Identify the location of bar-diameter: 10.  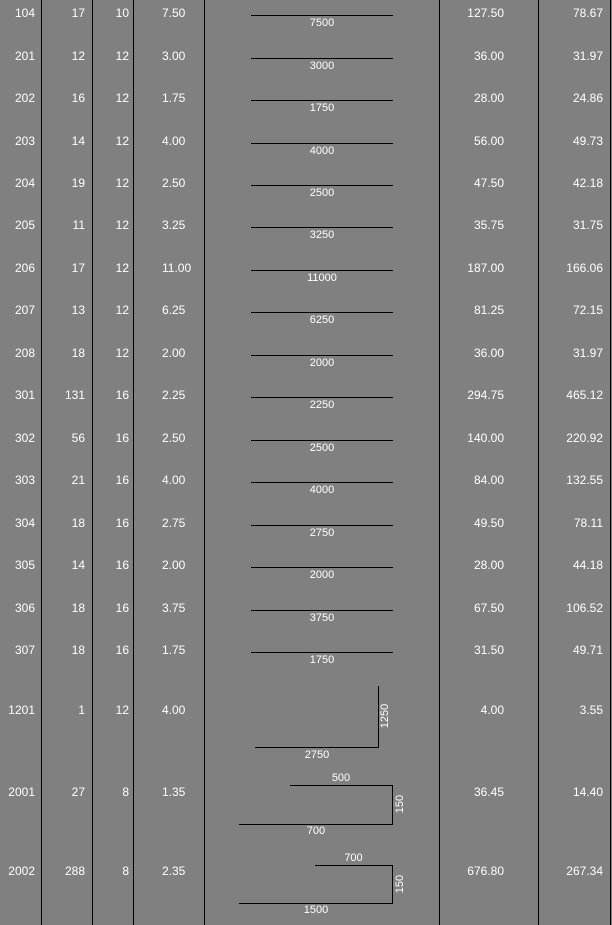
(122, 13).